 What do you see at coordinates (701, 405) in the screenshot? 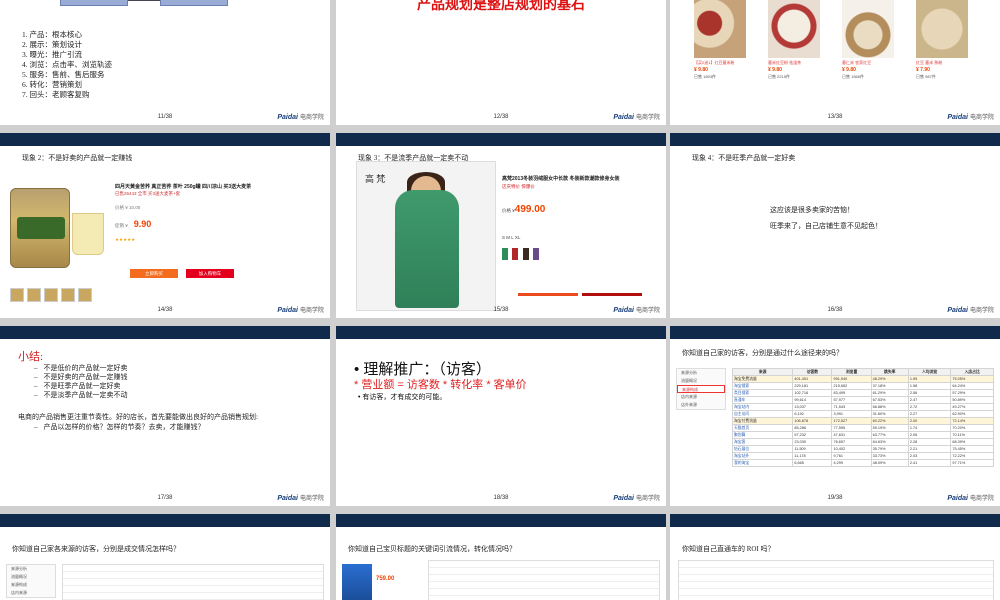
I see `sidebar-item: 店外来源` at bounding box center [701, 405].